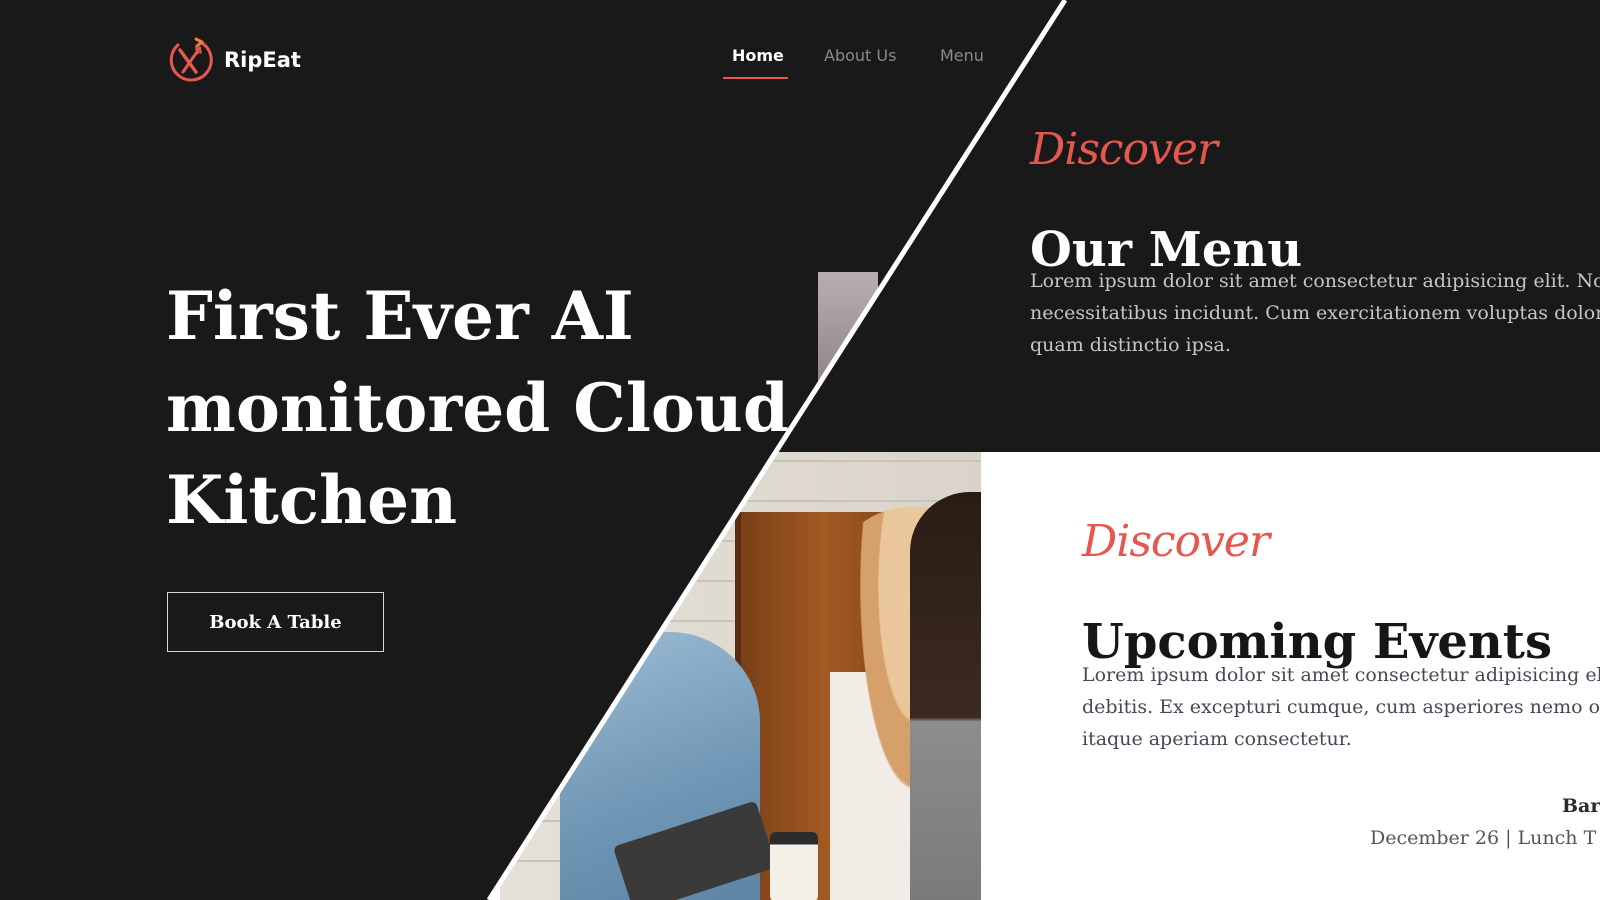  Describe the element at coordinates (312, 500) in the screenshot. I see `hero-title-line: Kitchen` at that location.